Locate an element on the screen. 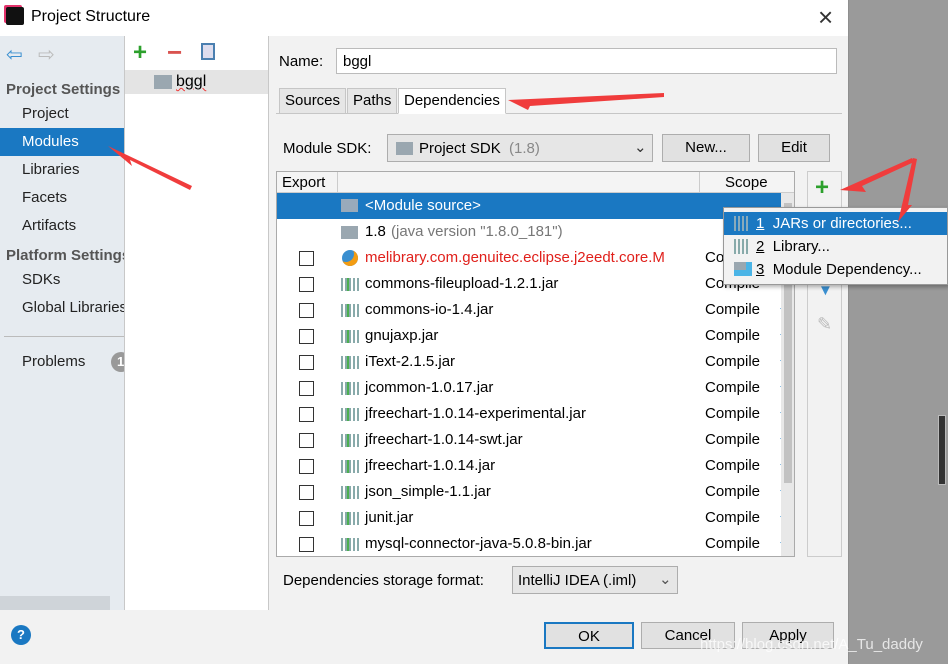 The height and width of the screenshot is (664, 948). arrow-to-dependencies is located at coordinates (586, 101).